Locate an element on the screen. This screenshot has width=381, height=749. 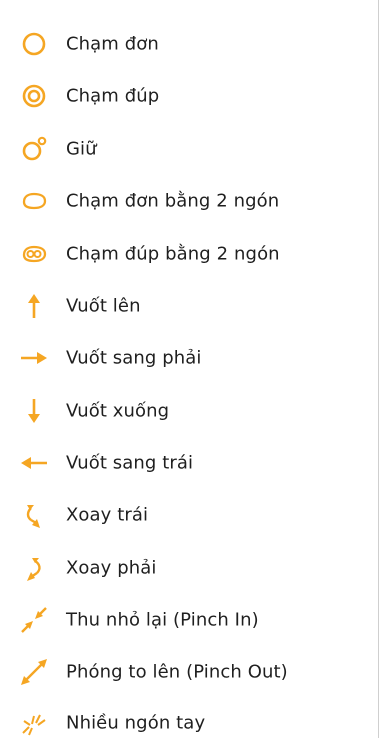
menu-item-multi-finger: Nhiều ngón tay is located at coordinates (189, 723).